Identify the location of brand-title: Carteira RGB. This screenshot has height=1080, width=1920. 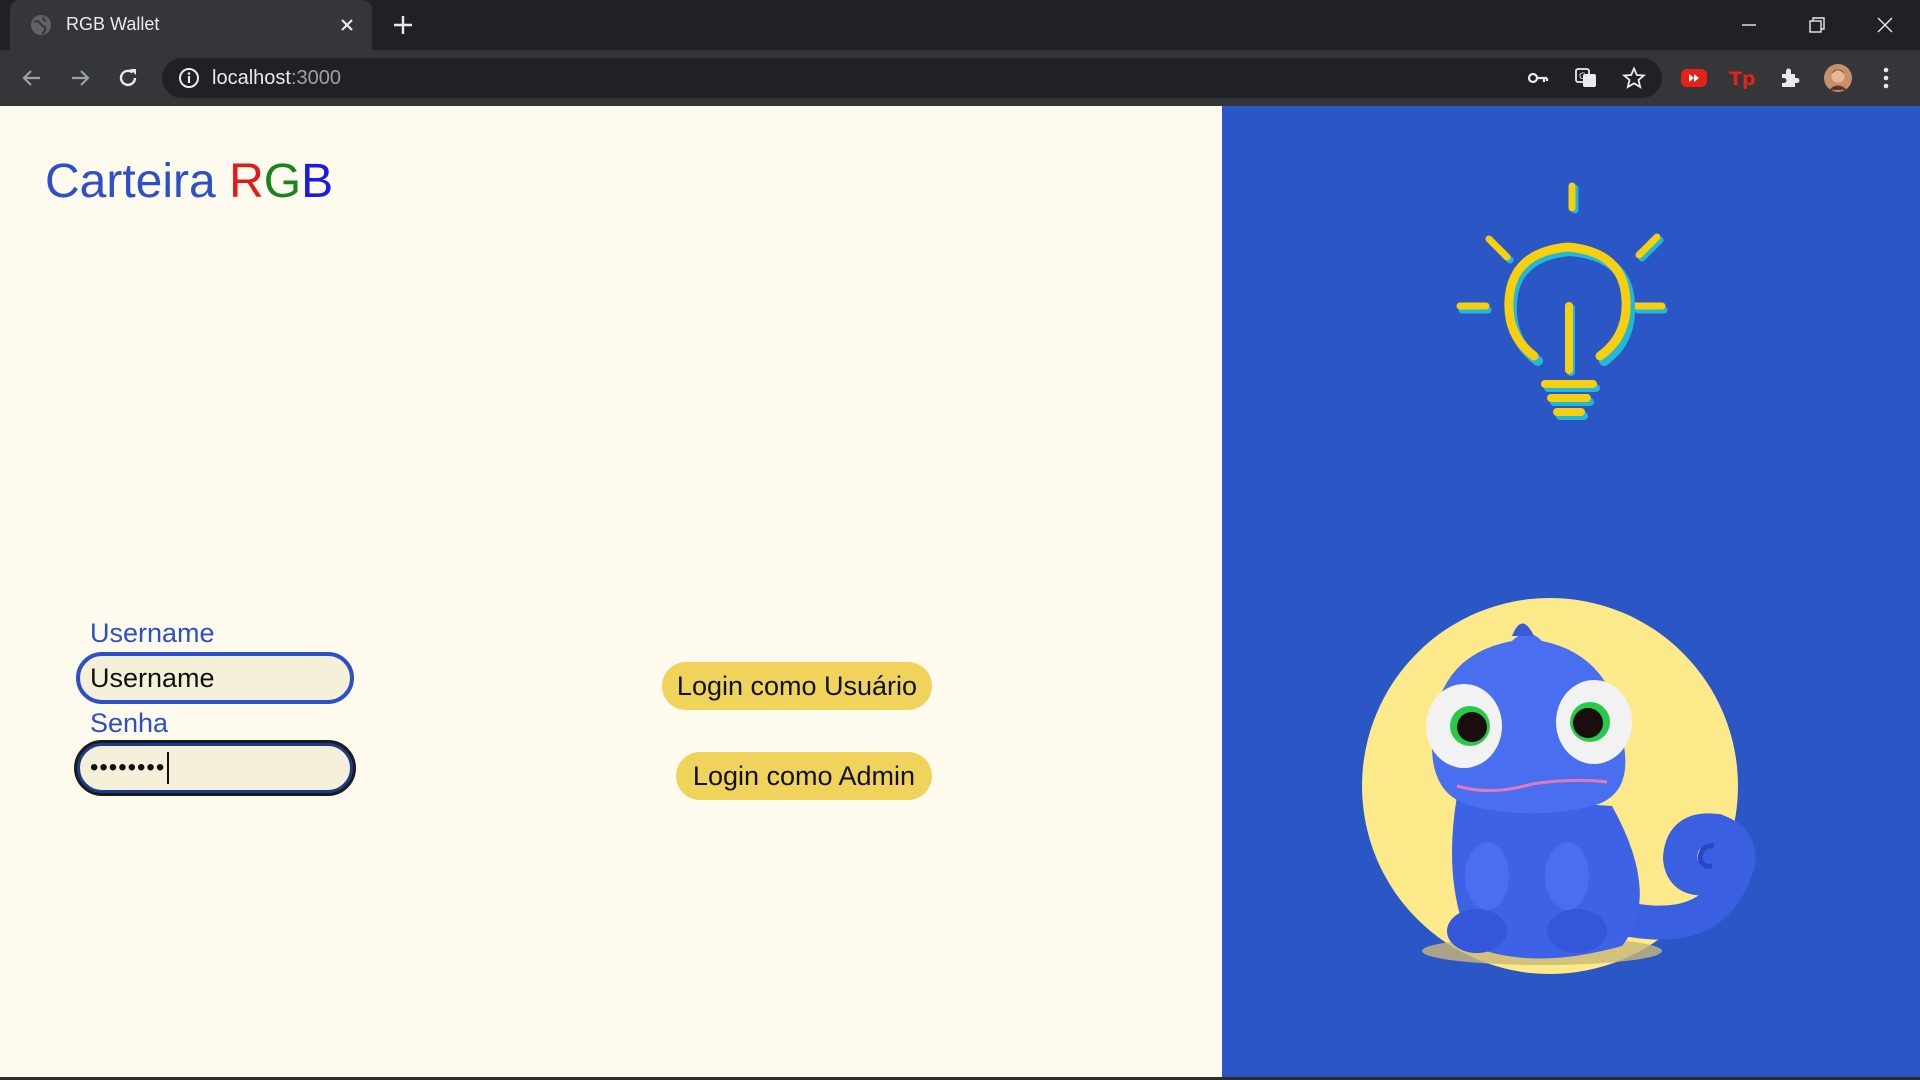
(189, 181).